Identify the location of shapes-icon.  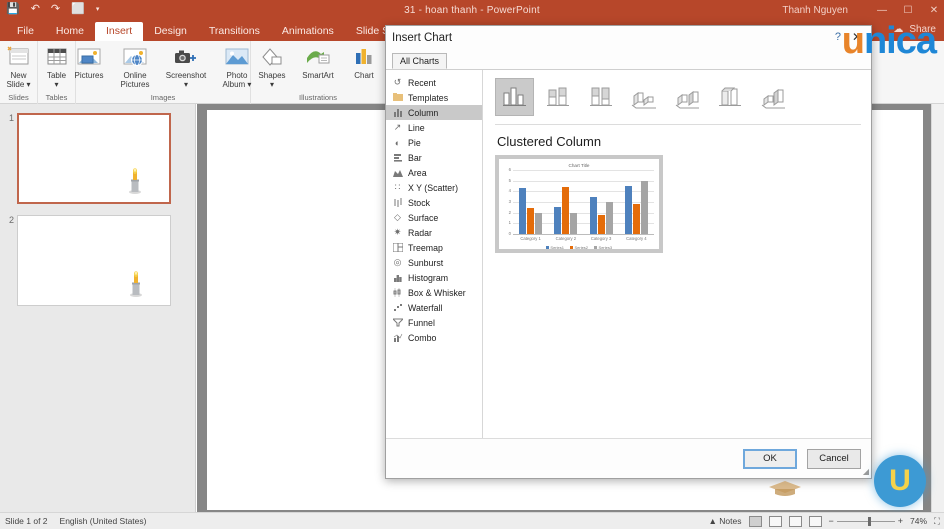
(272, 57).